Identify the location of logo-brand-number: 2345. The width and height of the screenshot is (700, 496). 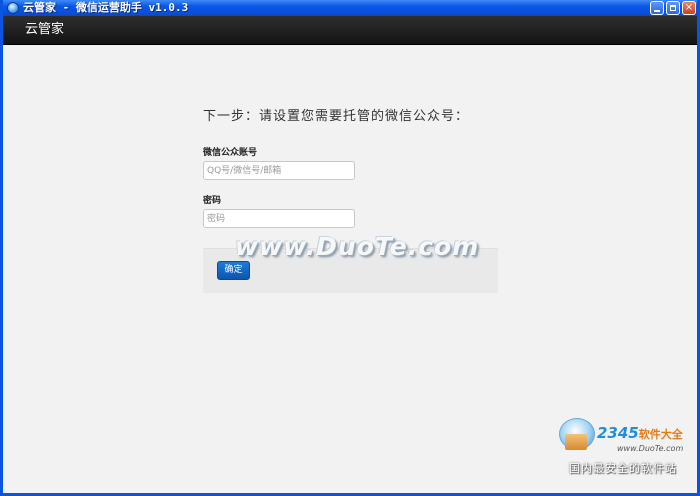
(618, 433).